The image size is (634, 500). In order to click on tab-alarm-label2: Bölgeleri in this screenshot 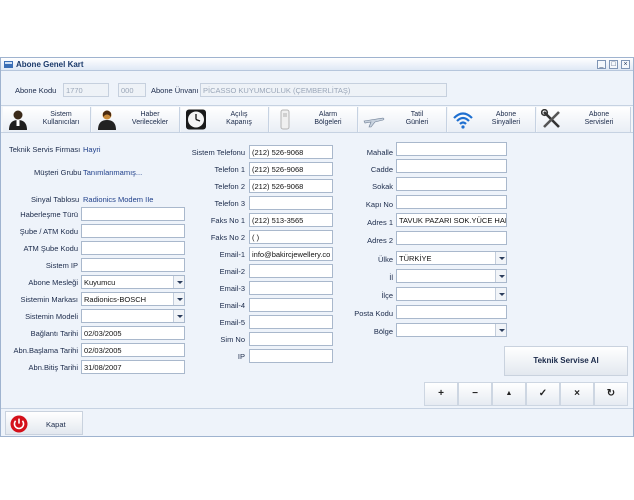, I will do `click(328, 122)`.